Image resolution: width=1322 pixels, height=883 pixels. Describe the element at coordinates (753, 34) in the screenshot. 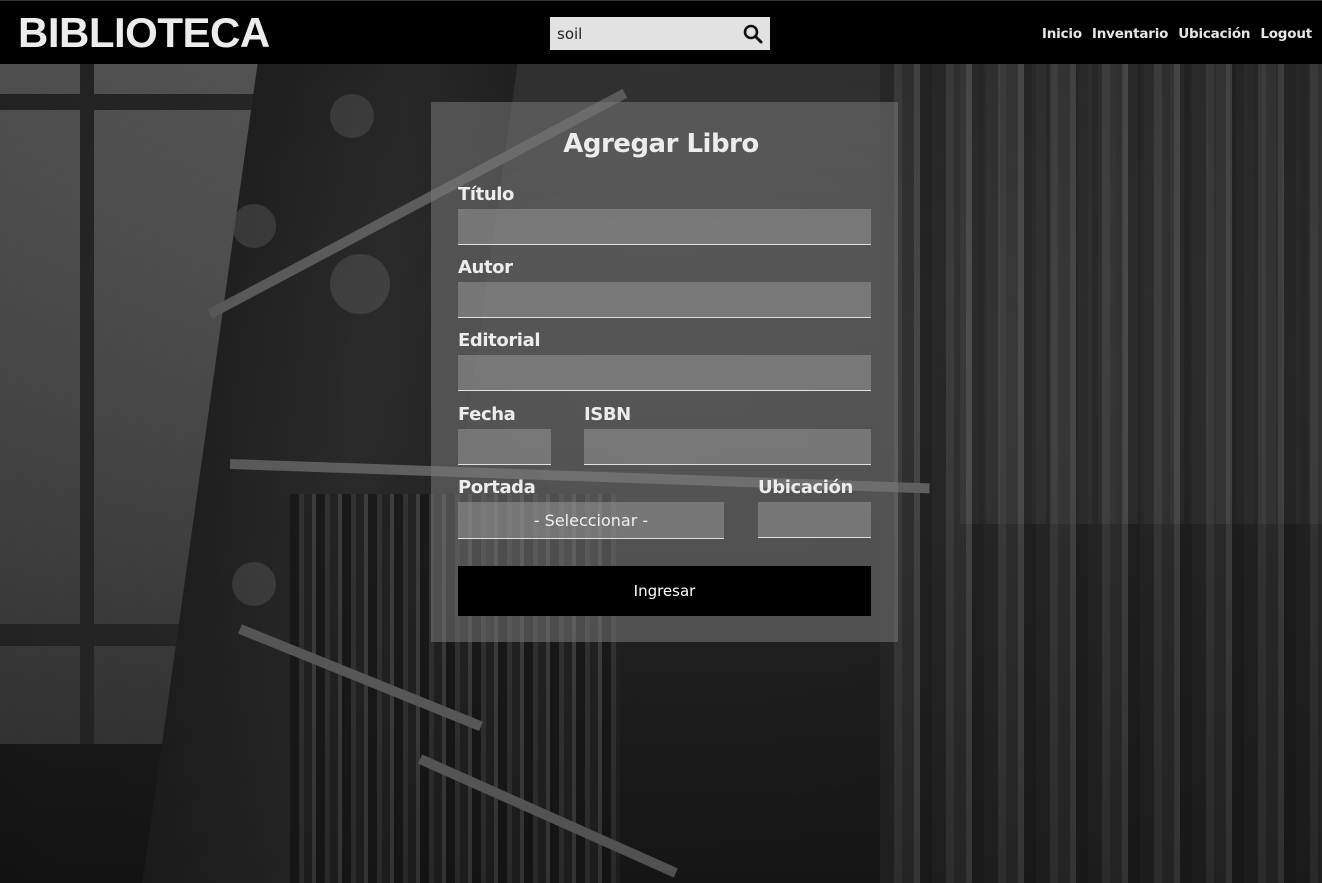

I see `search-icon` at that location.